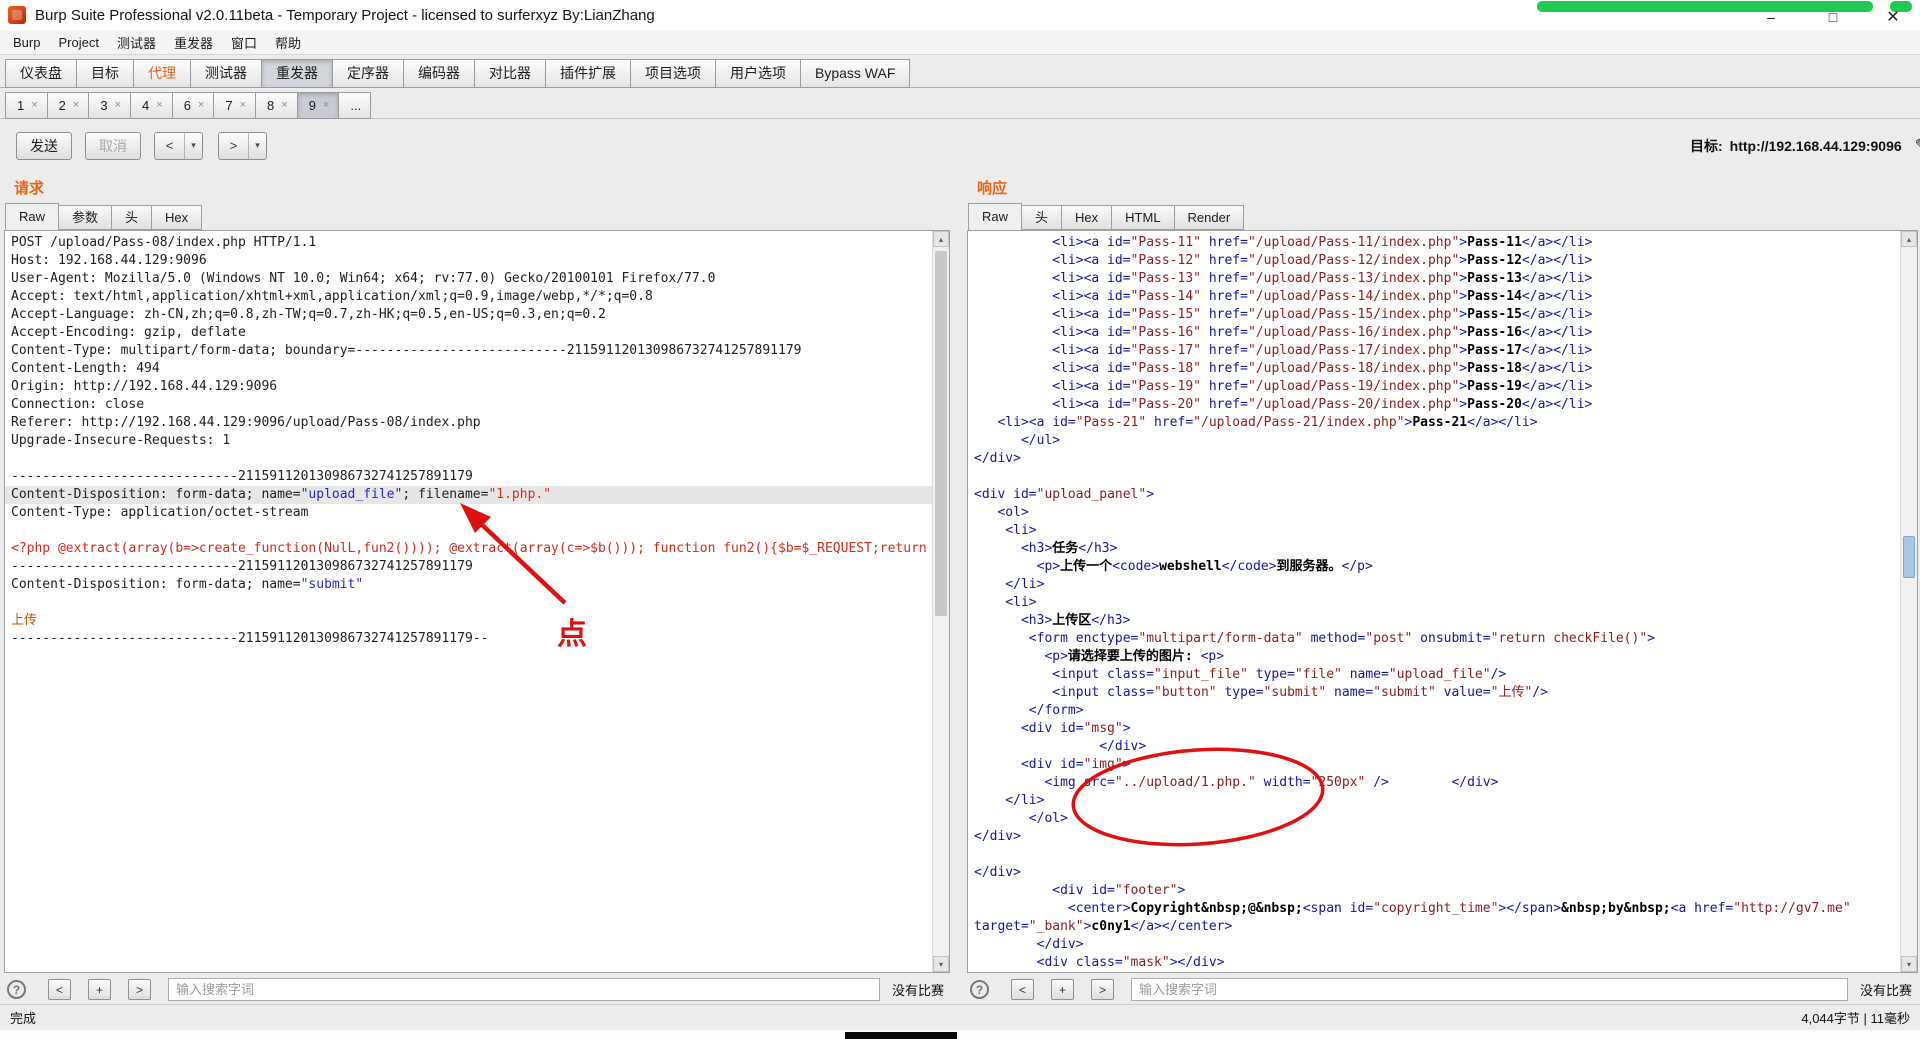 Image resolution: width=1920 pixels, height=1039 pixels. What do you see at coordinates (85, 217) in the screenshot?
I see `request-tab-params: 参数` at bounding box center [85, 217].